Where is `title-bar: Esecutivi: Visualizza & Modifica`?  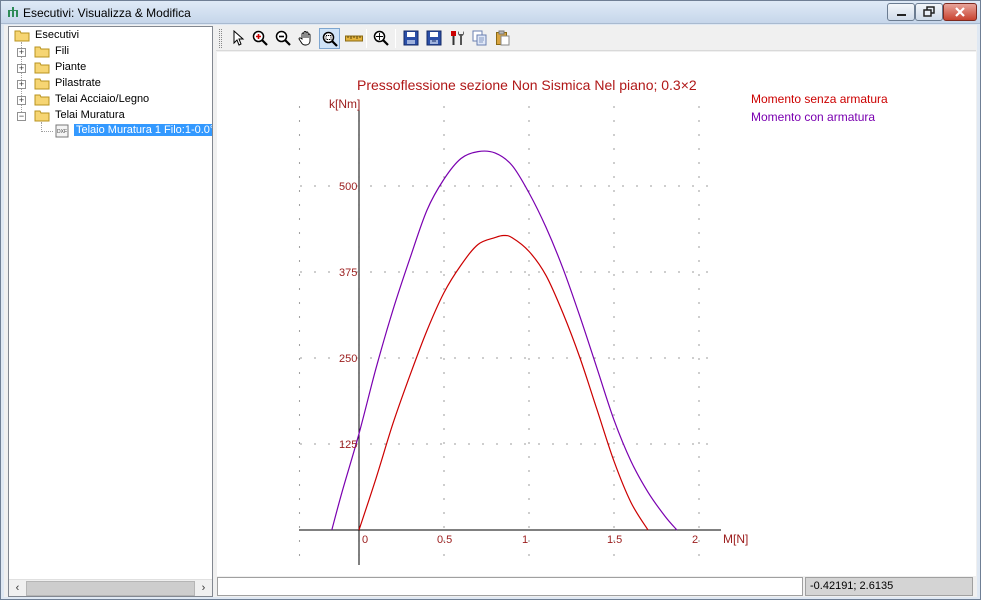 title-bar: Esecutivi: Visualizza & Modifica is located at coordinates (490, 12).